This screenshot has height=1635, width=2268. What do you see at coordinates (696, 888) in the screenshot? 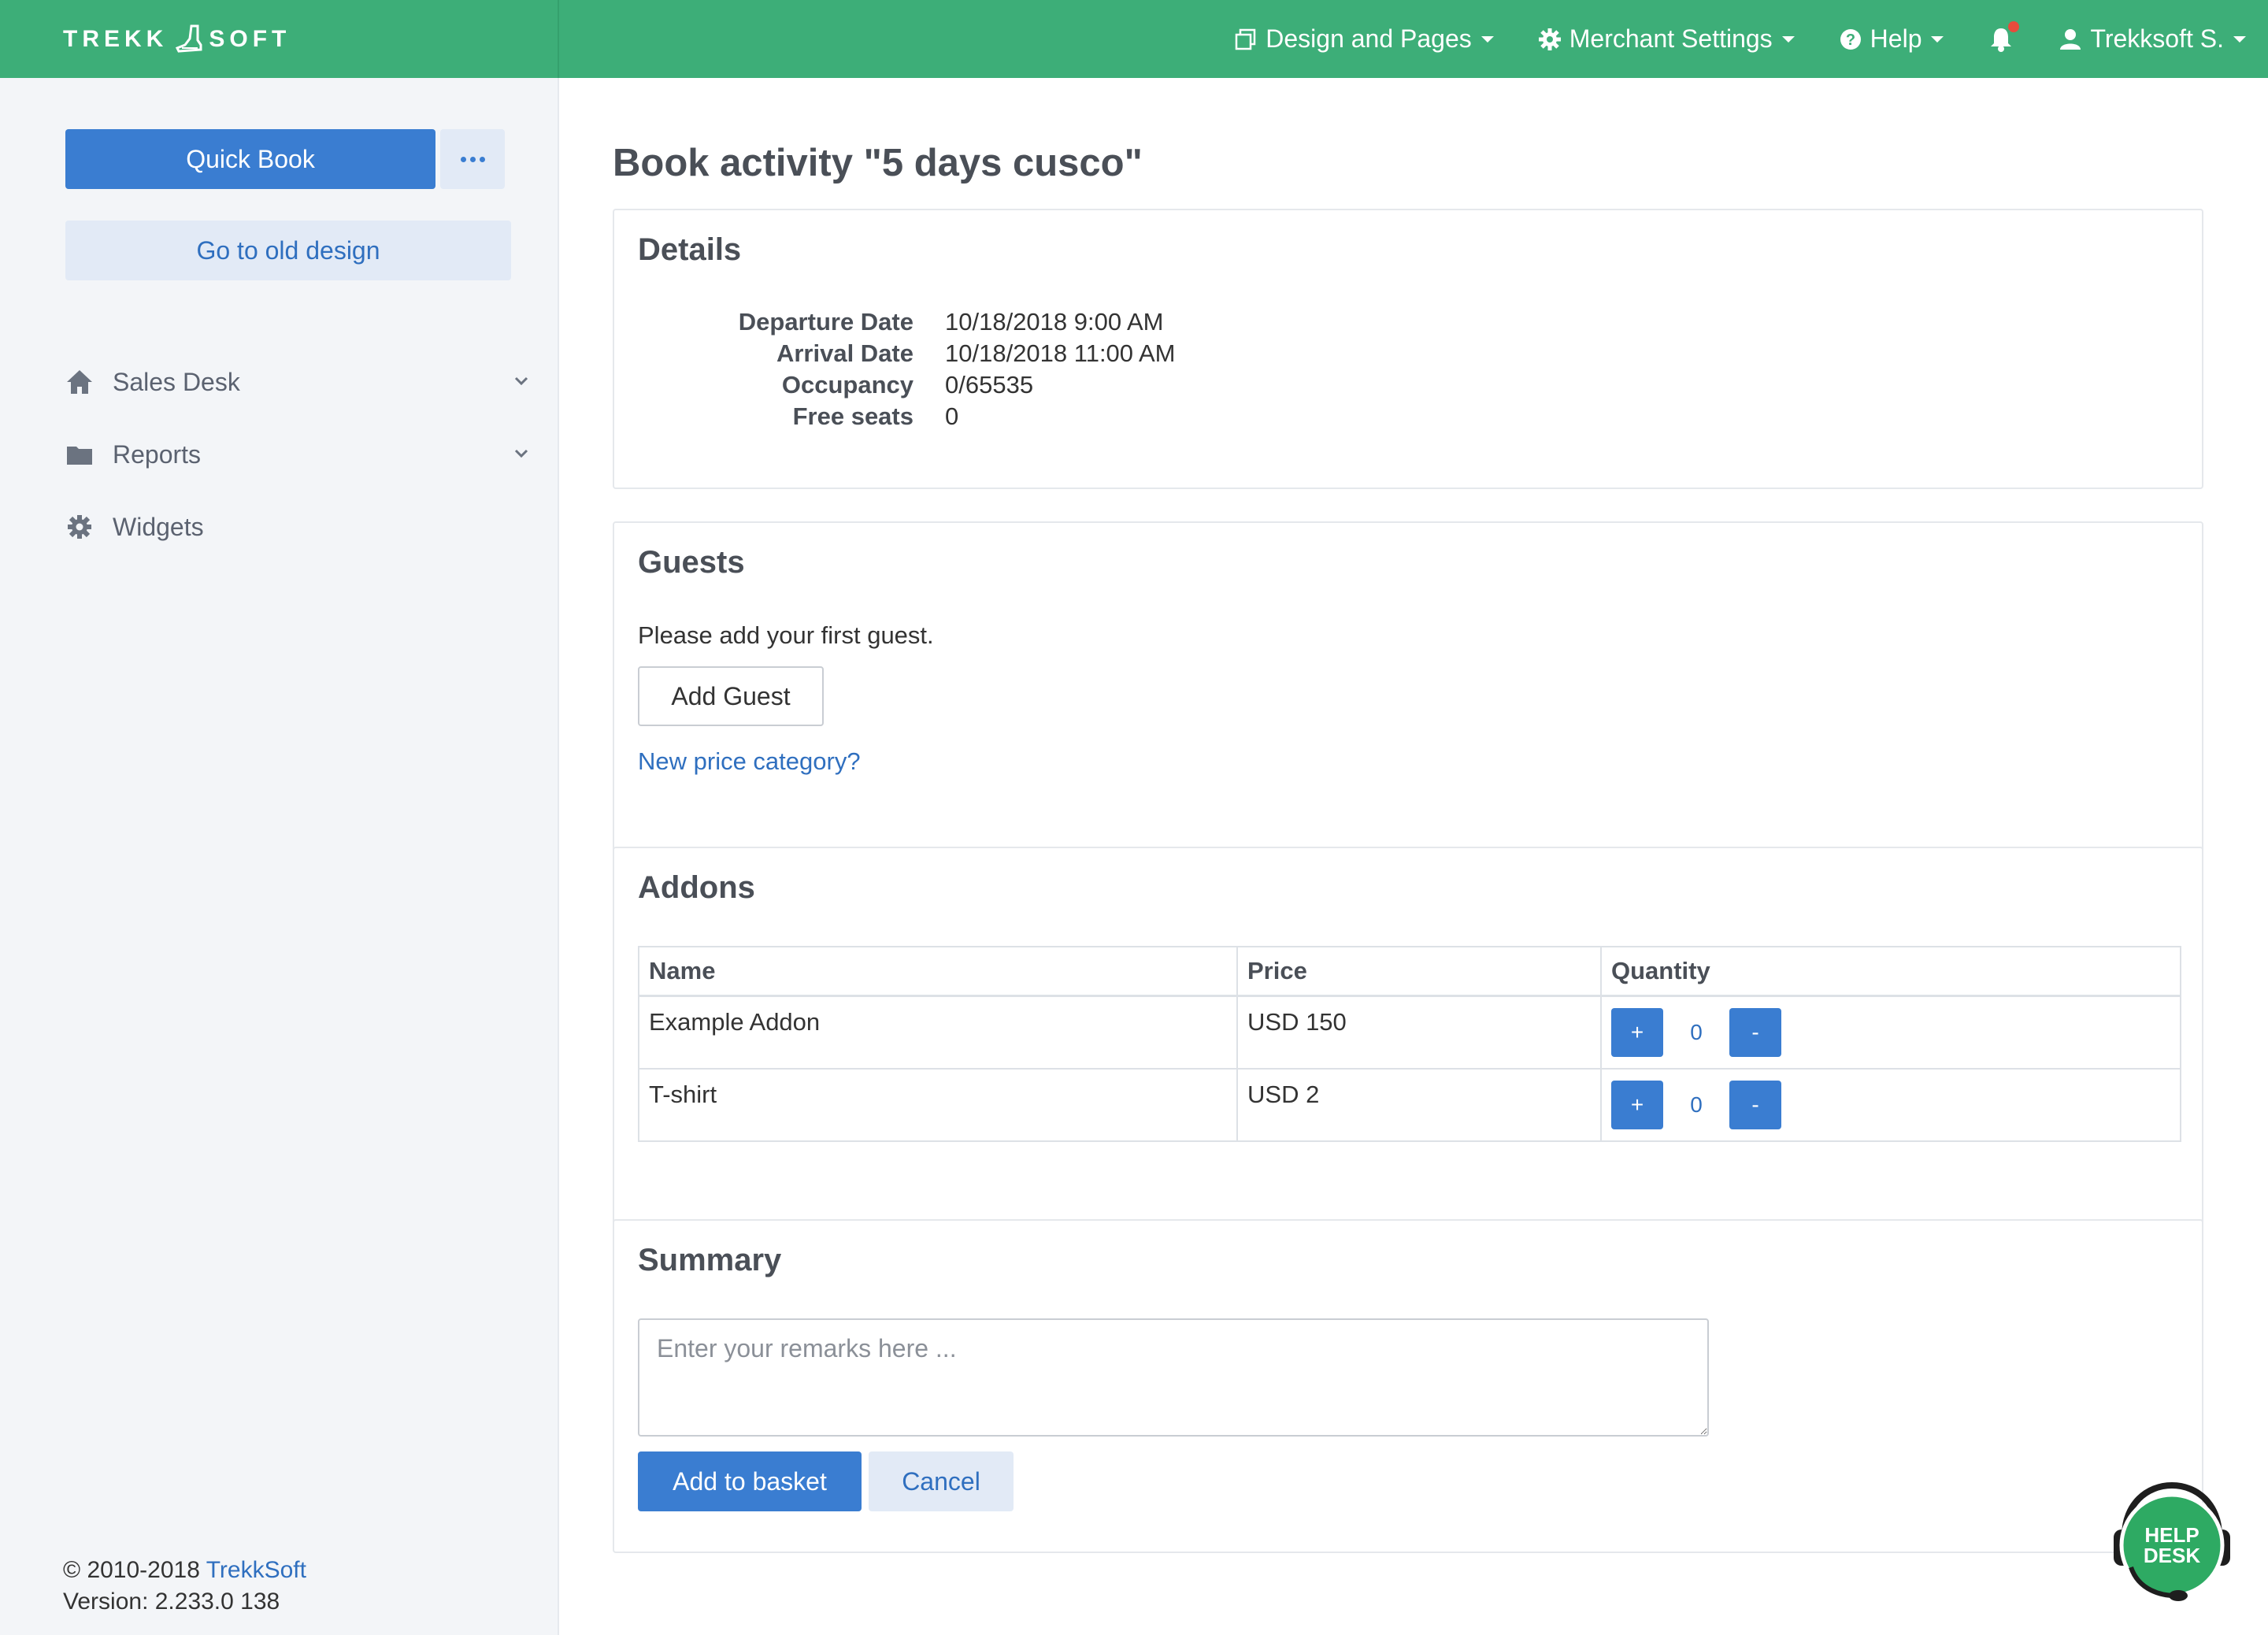
I see `addons-title: Addons` at bounding box center [696, 888].